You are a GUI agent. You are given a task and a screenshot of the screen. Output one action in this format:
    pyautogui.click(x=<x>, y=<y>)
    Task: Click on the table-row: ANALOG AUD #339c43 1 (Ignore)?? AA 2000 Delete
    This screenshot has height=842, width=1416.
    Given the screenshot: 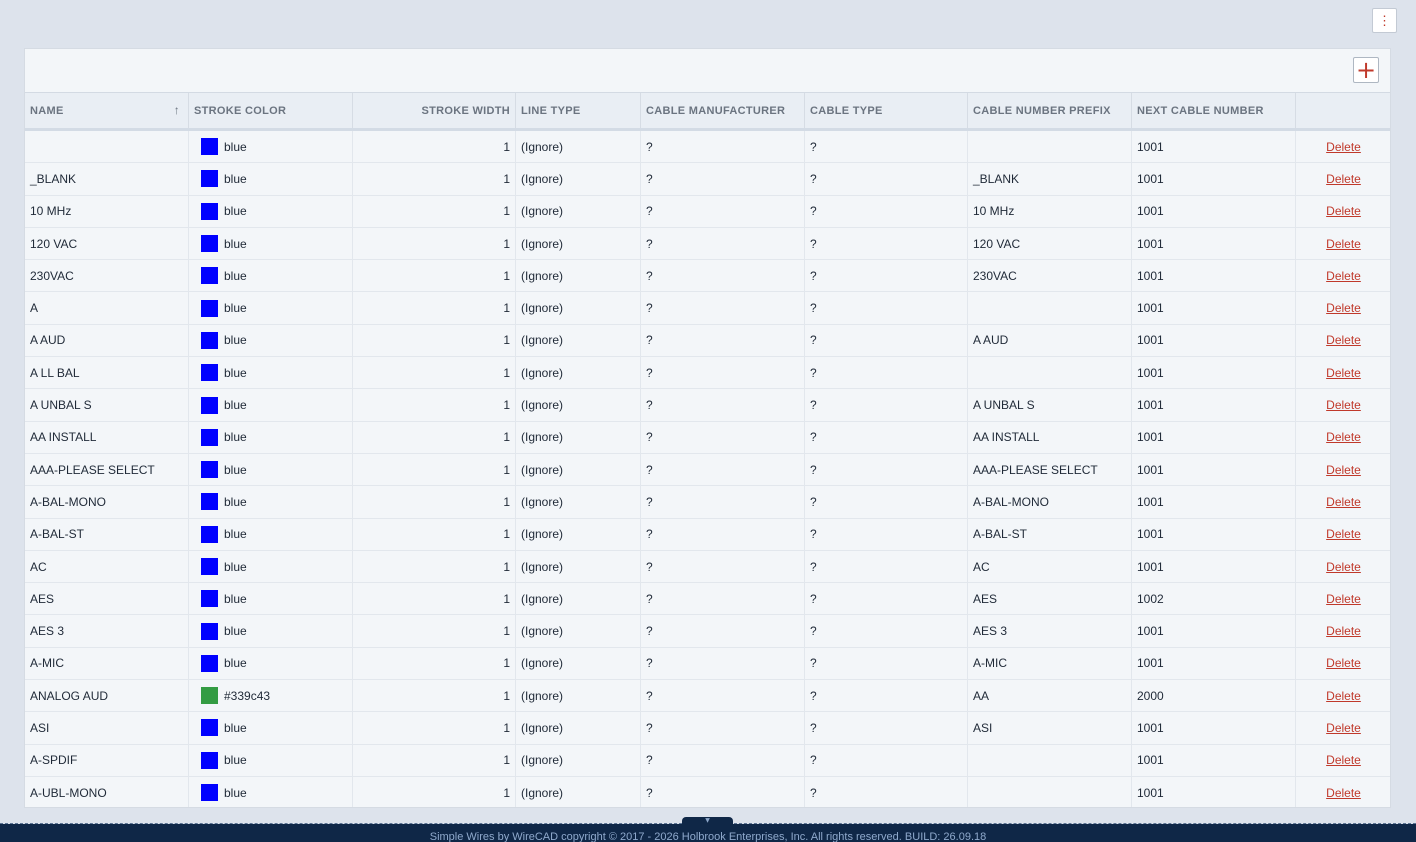 What is the action you would take?
    pyautogui.click(x=707, y=696)
    